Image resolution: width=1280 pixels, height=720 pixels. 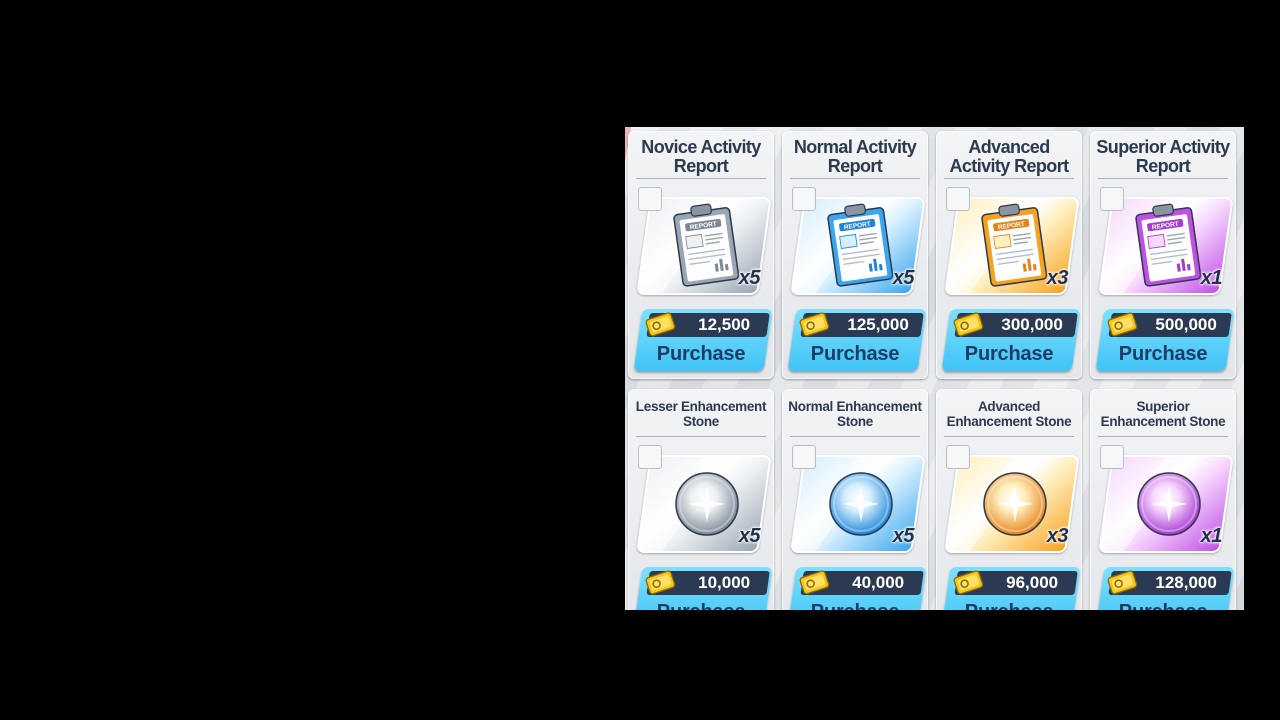 I want to click on purchase-button: 500,000 Purchase, so click(x=1165, y=340).